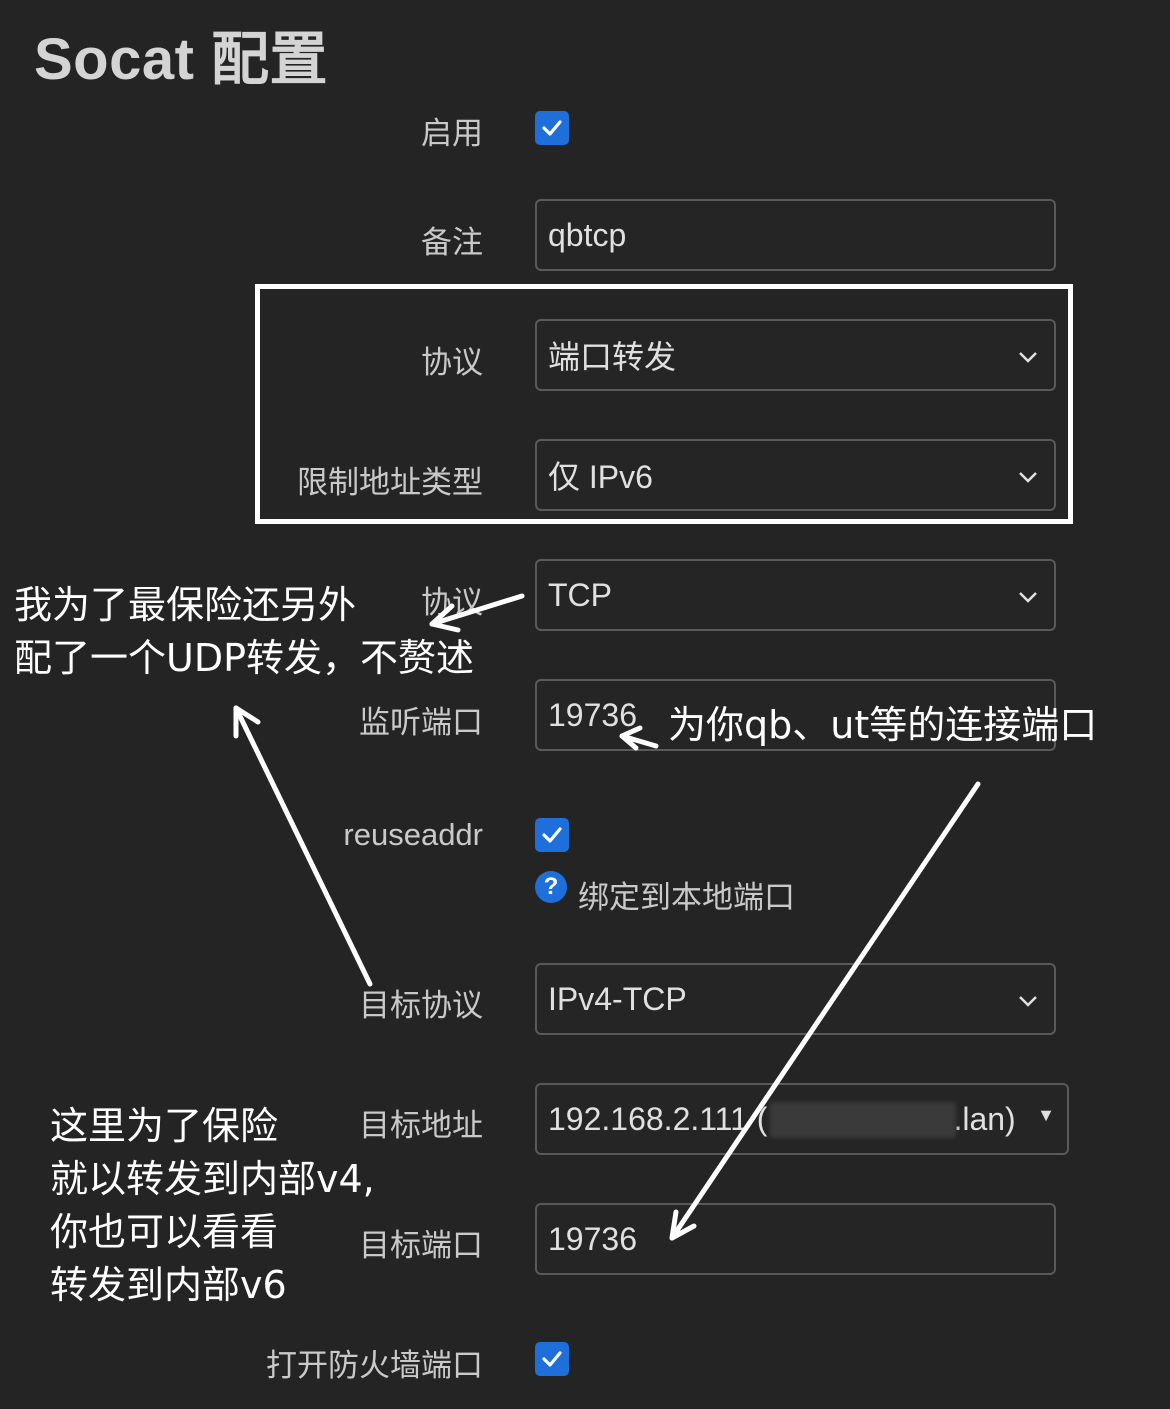 The image size is (1170, 1409). I want to click on arrow-to-target-port, so click(825, 1011).